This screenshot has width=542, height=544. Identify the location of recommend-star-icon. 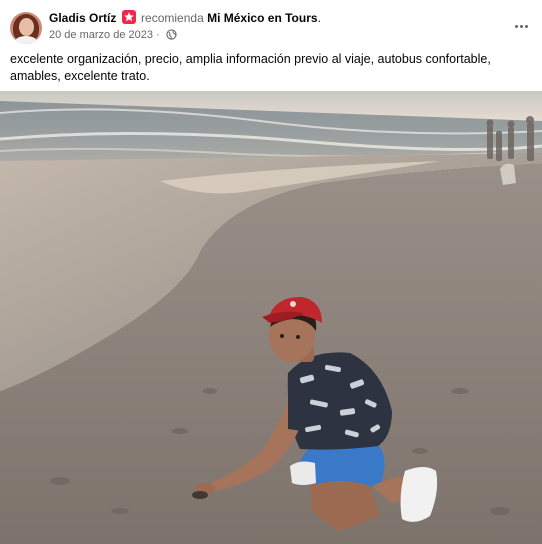
(128, 17).